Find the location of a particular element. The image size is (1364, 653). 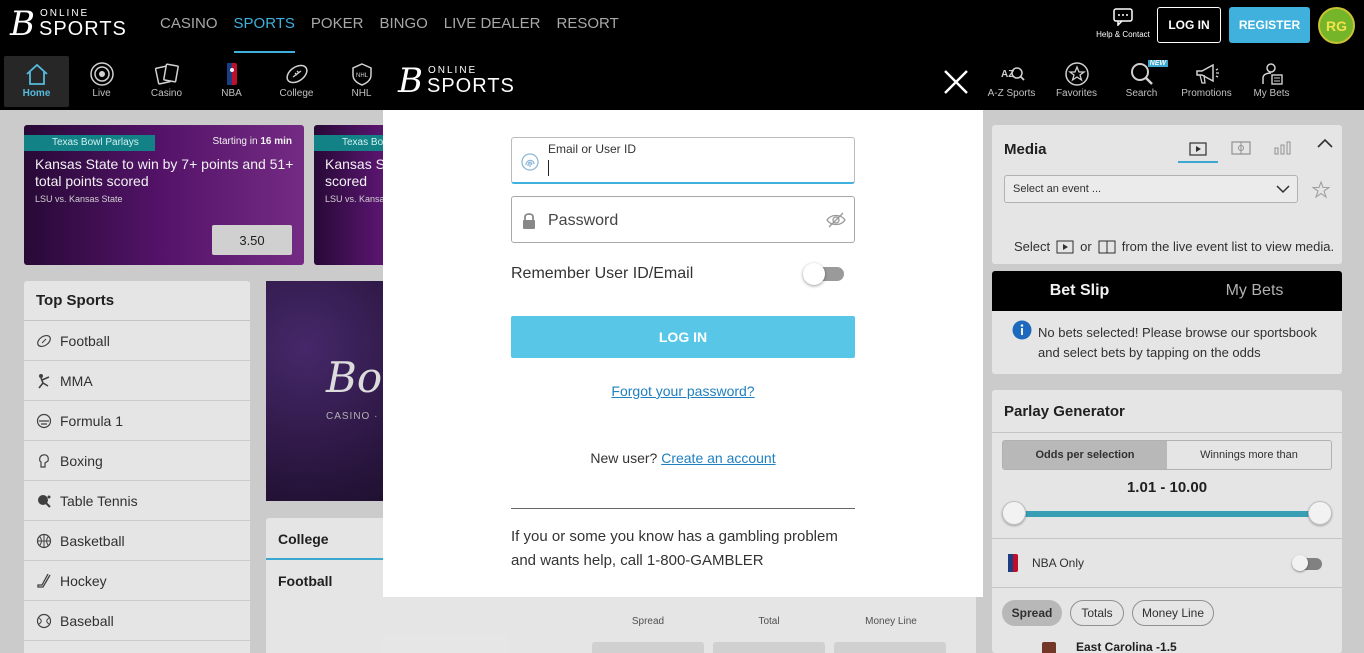

modal-header: B ONLINE SPORTS is located at coordinates (683, 81).